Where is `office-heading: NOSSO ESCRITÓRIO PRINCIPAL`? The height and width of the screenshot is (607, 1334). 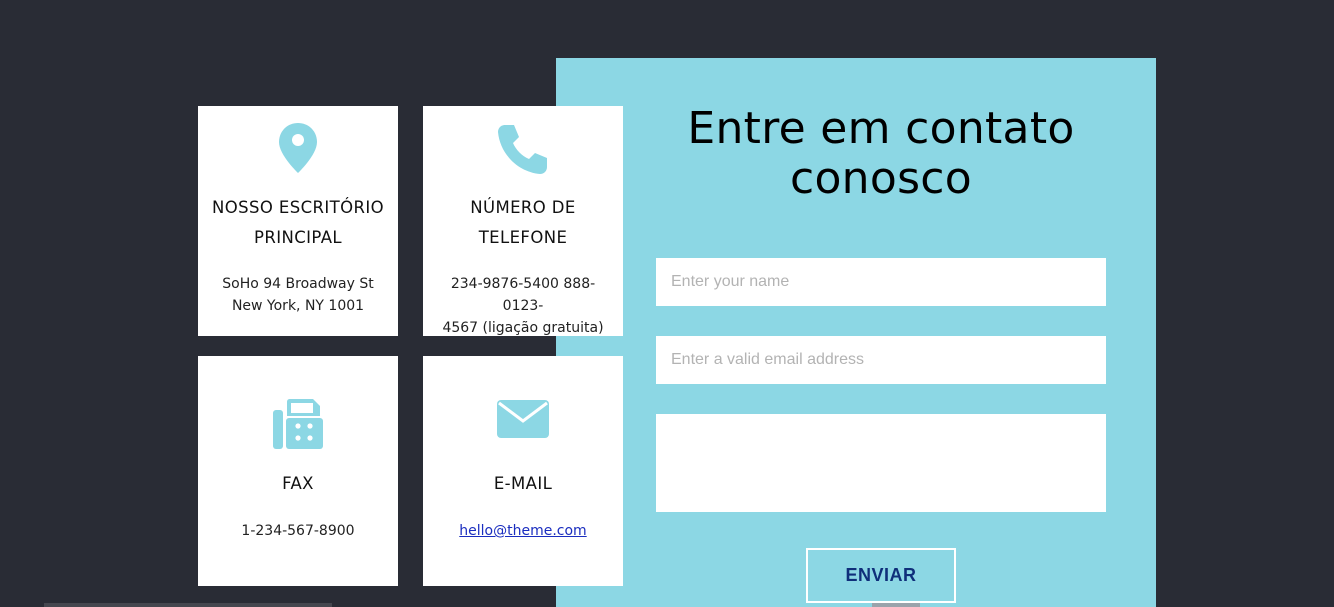
office-heading: NOSSO ESCRITÓRIO PRINCIPAL is located at coordinates (298, 222).